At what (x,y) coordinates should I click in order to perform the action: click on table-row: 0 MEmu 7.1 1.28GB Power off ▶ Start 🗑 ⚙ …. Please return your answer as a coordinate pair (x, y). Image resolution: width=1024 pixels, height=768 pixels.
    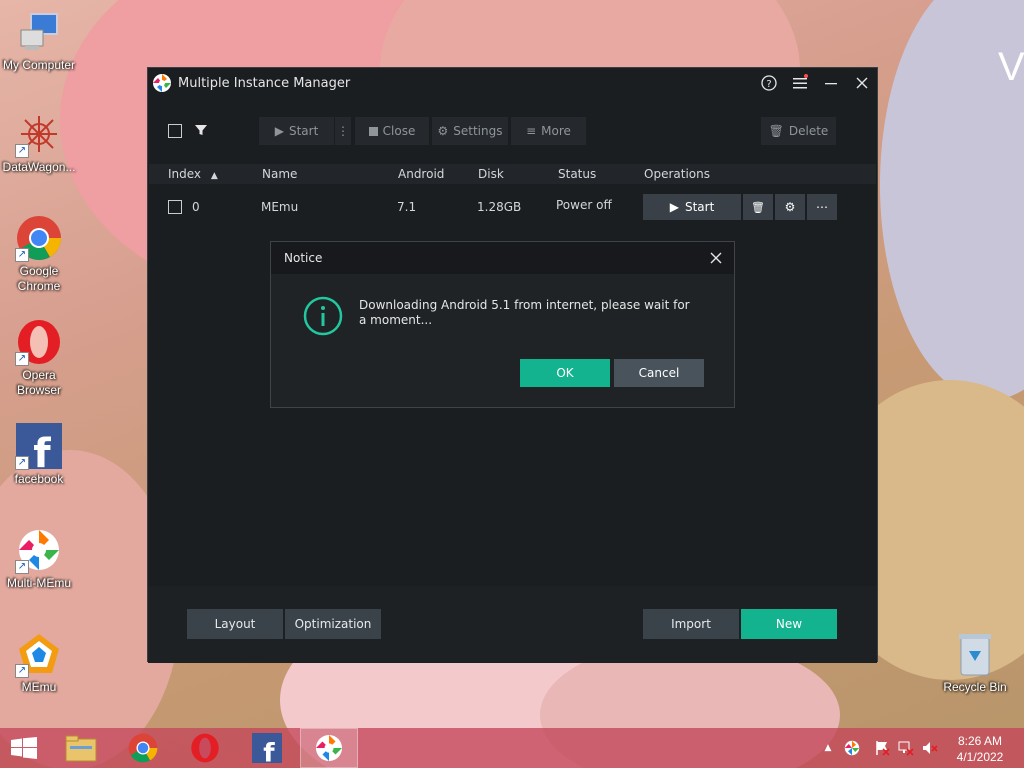
    Looking at the image, I should click on (512, 207).